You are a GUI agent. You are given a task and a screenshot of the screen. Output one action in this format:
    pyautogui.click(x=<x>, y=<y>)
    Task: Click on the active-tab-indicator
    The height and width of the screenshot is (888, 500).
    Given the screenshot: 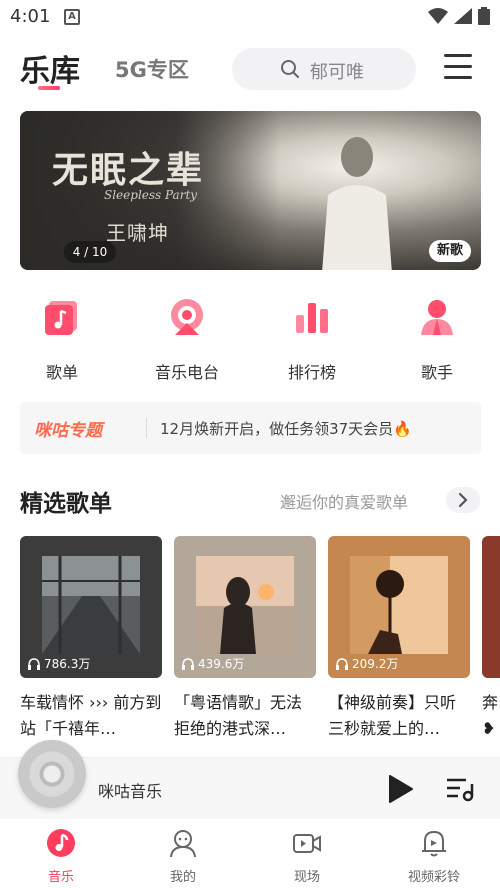 What is the action you would take?
    pyautogui.click(x=49, y=88)
    